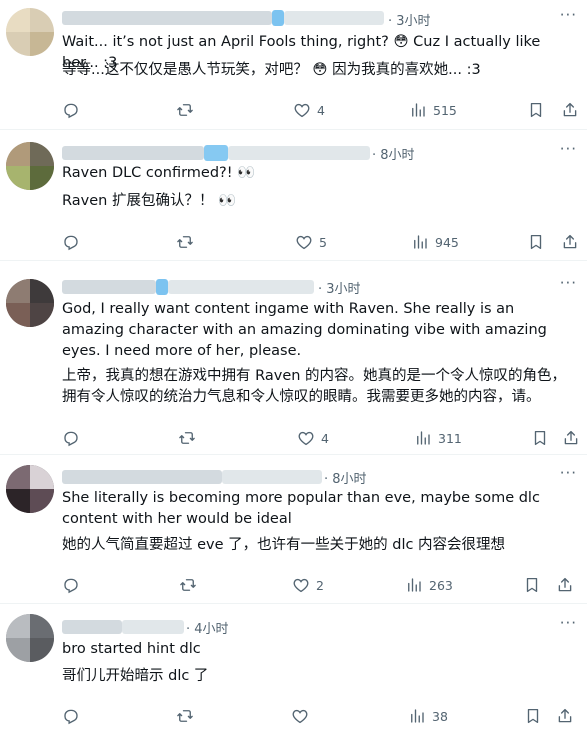  What do you see at coordinates (428, 716) in the screenshot?
I see `views-button: 38` at bounding box center [428, 716].